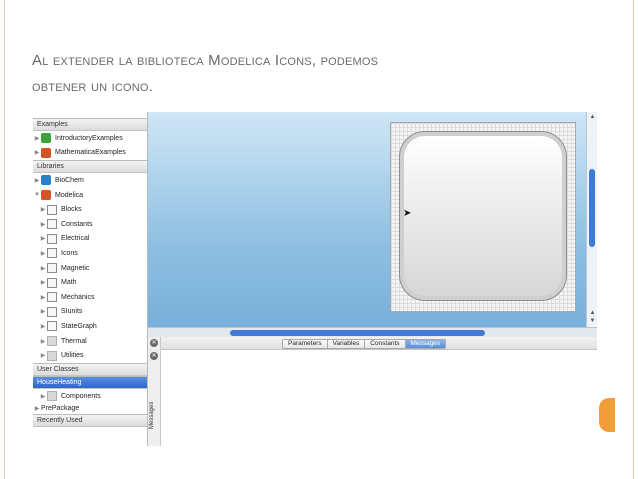  What do you see at coordinates (75, 239) in the screenshot?
I see `tree-item-label: Electrical` at bounding box center [75, 239].